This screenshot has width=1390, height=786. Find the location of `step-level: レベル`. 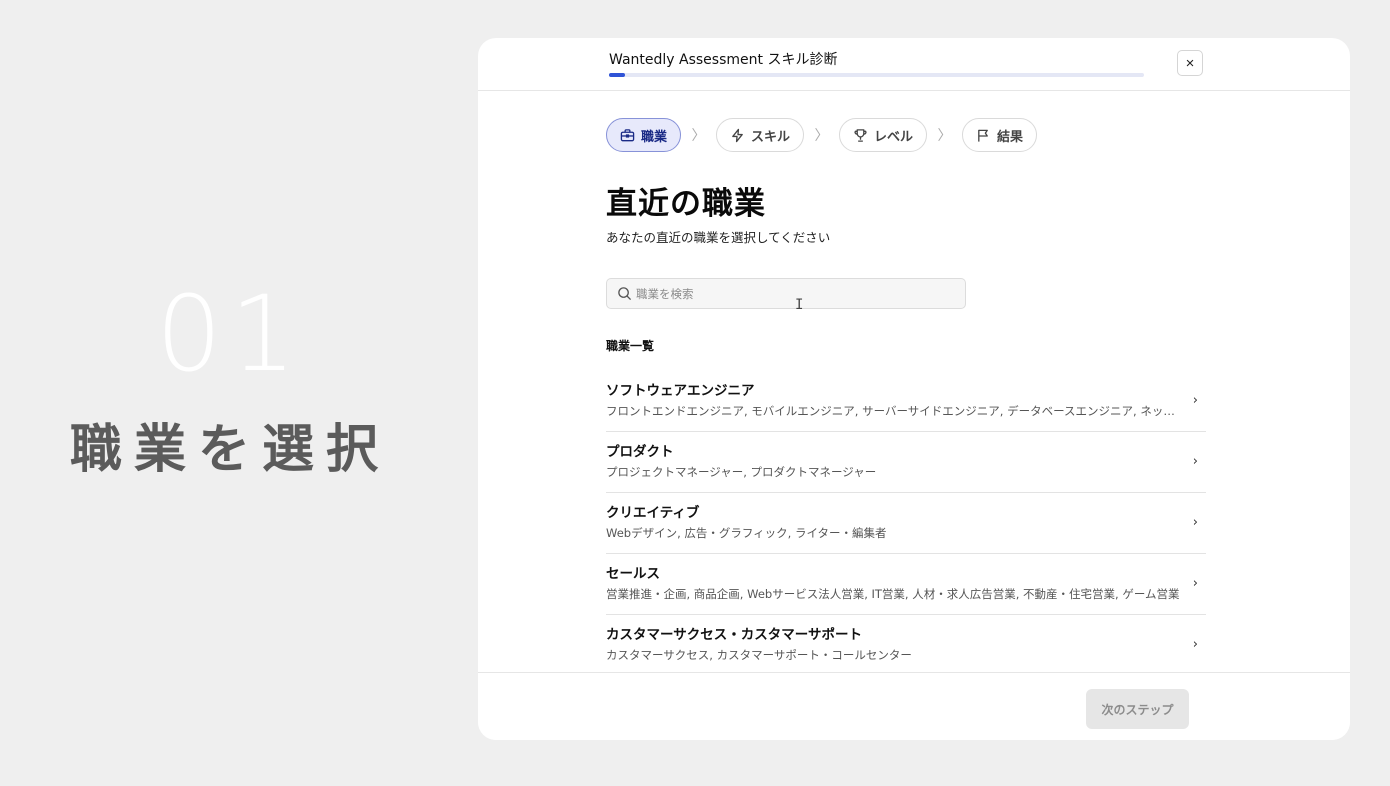

step-level: レベル is located at coordinates (883, 135).